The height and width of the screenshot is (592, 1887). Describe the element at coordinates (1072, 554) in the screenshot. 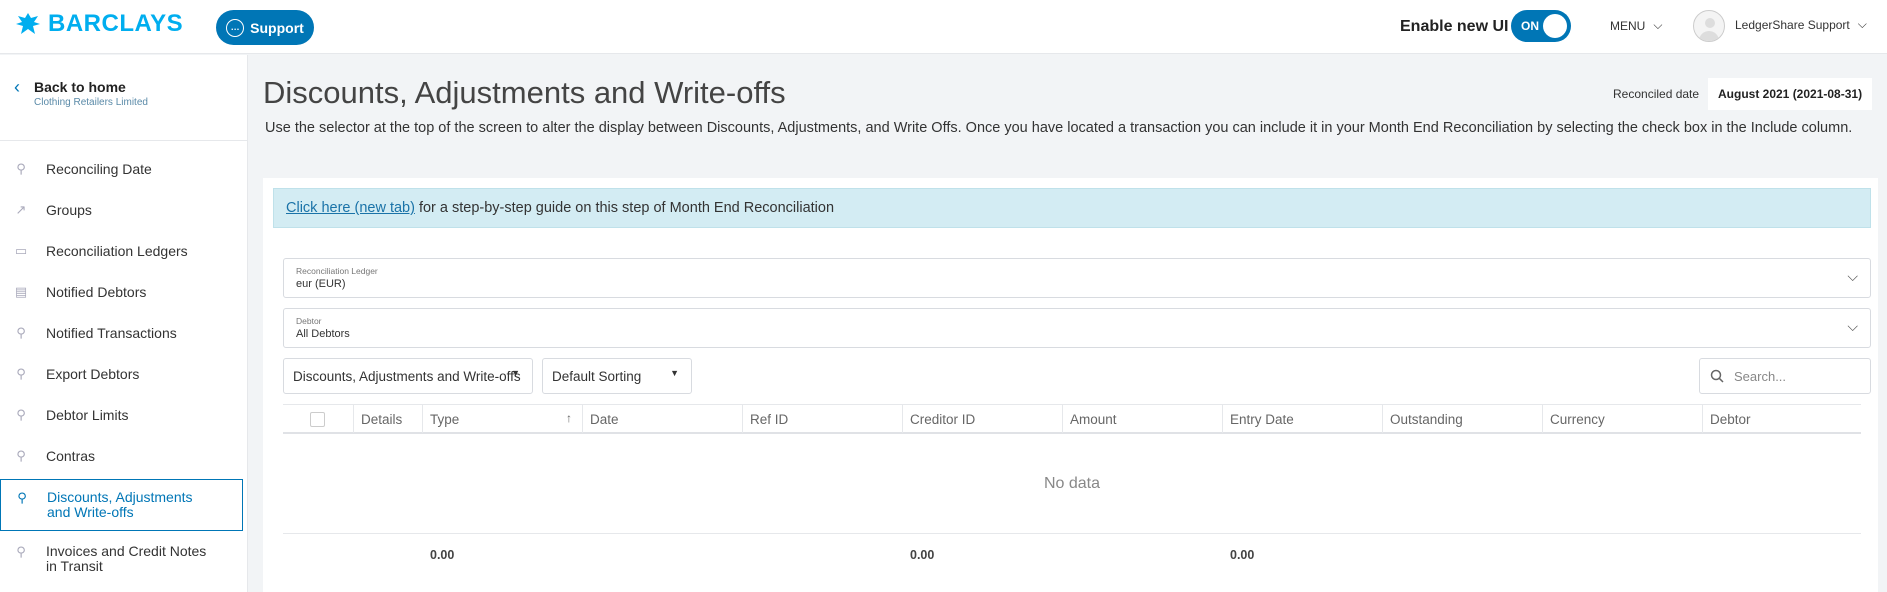

I see `totals-row: 0.00 0.00 0.00` at that location.